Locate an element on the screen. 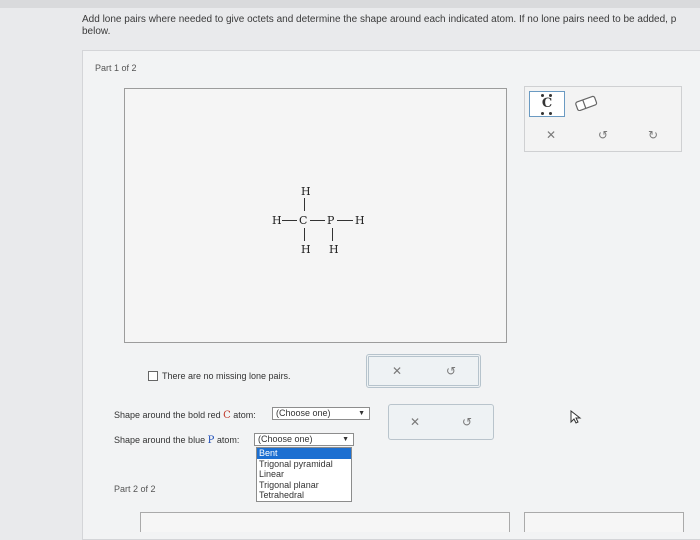  atom-lone-pair-tool: C is located at coordinates (547, 104).